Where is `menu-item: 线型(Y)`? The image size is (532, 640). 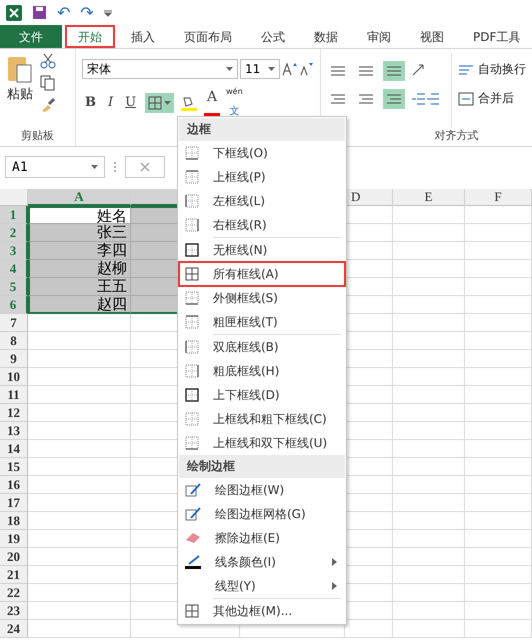
menu-item: 线型(Y) is located at coordinates (262, 586).